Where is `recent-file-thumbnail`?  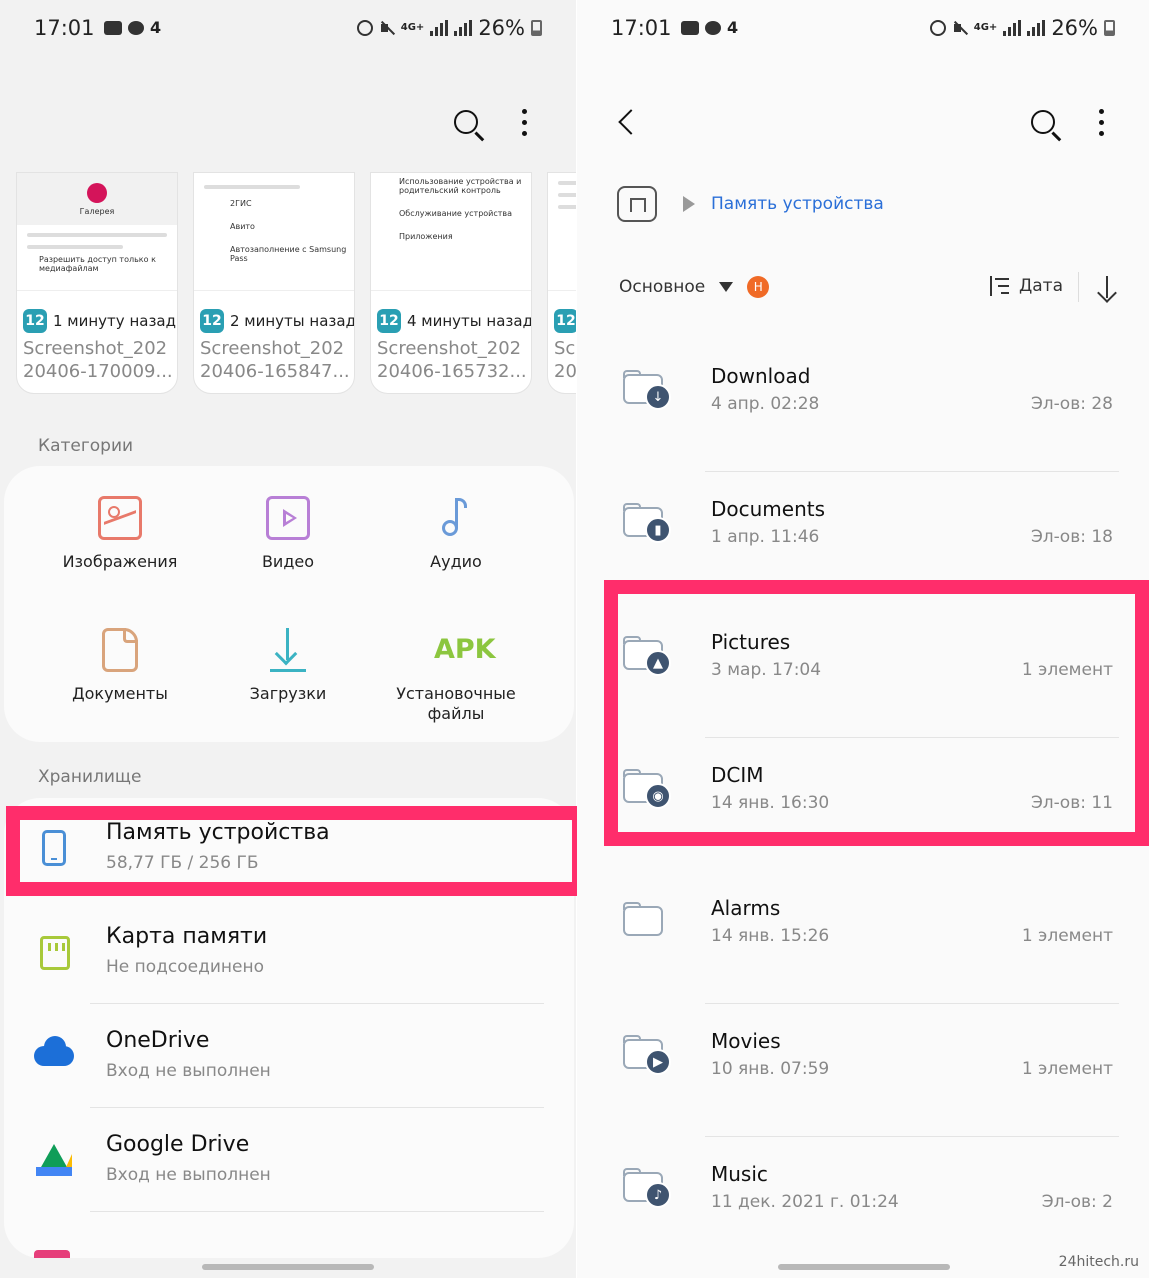 recent-file-thumbnail is located at coordinates (562, 232).